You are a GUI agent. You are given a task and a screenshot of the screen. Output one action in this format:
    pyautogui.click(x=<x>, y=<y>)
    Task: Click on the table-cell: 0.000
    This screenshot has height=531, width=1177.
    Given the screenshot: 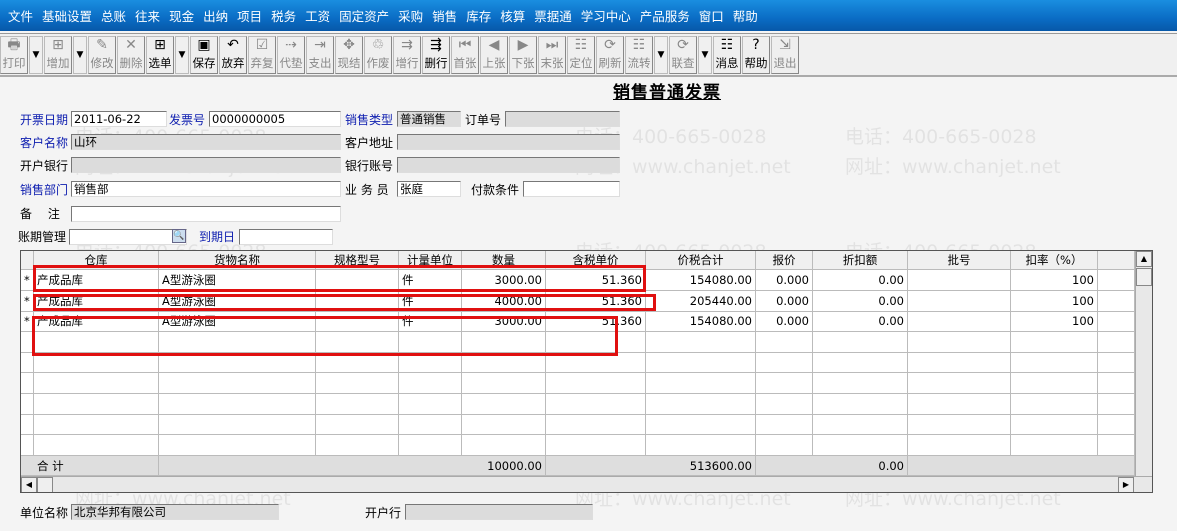 What is the action you would take?
    pyautogui.click(x=784, y=322)
    